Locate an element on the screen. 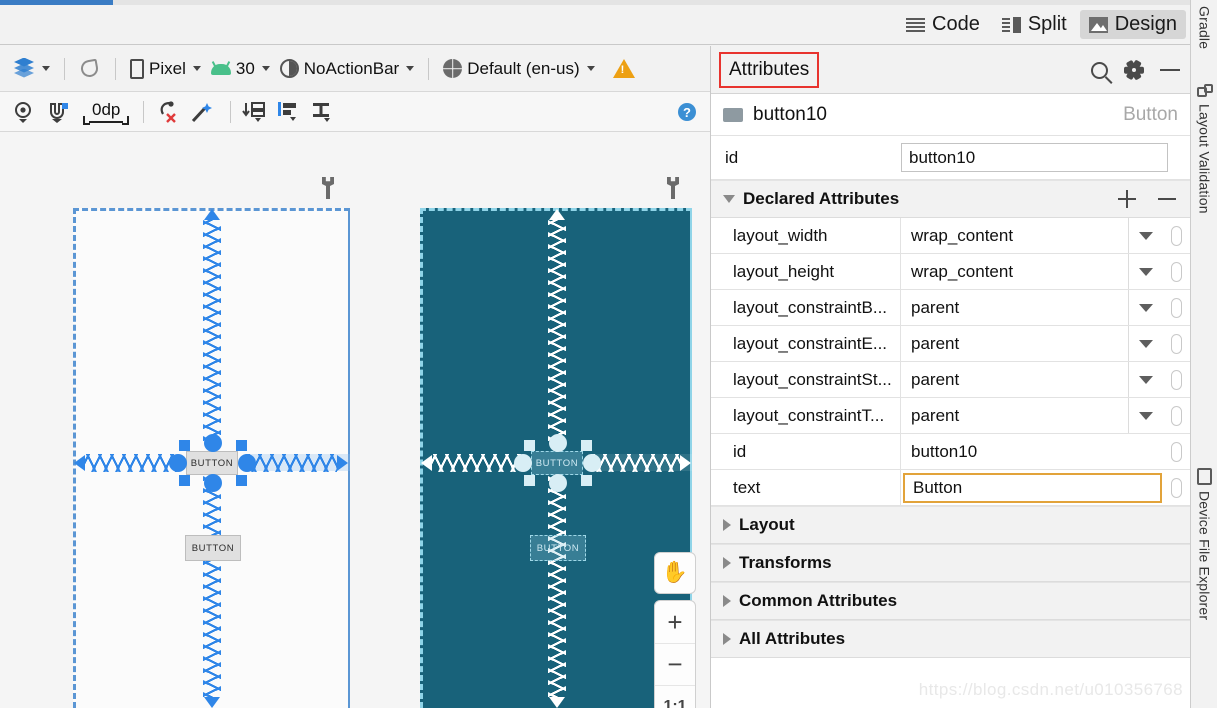  guidelines-button is located at coordinates (323, 112).